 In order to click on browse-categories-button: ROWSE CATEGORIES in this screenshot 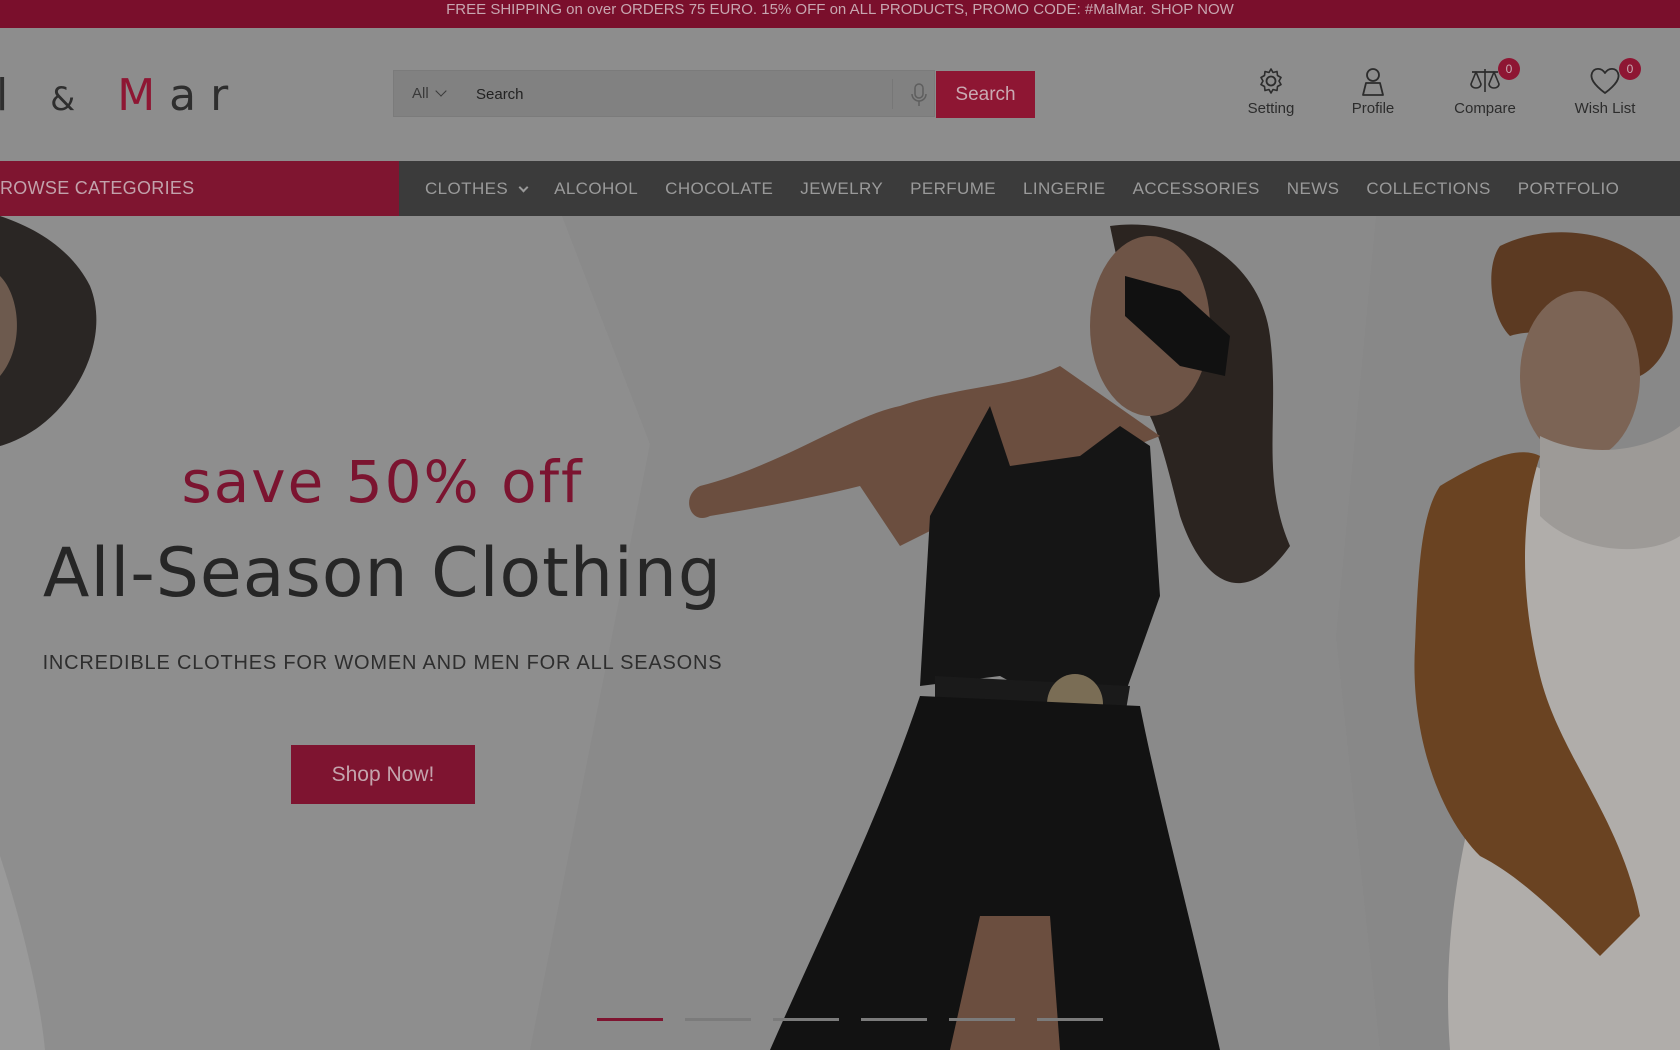, I will do `click(199, 188)`.